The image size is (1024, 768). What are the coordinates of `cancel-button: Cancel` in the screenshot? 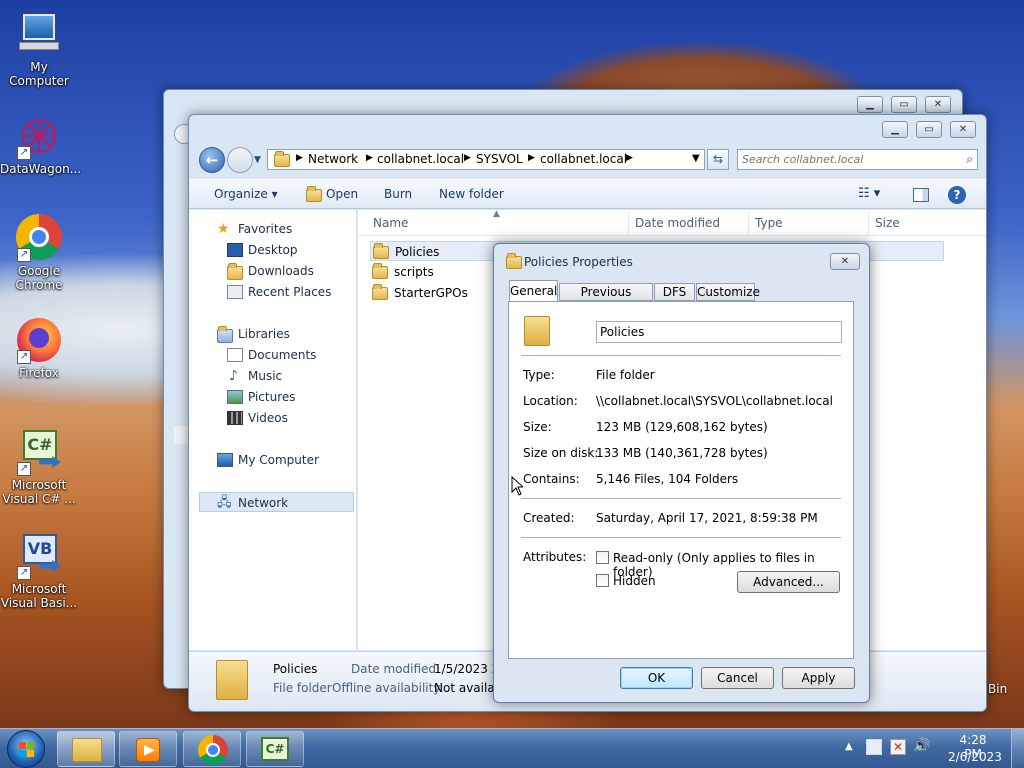 It's located at (737, 678).